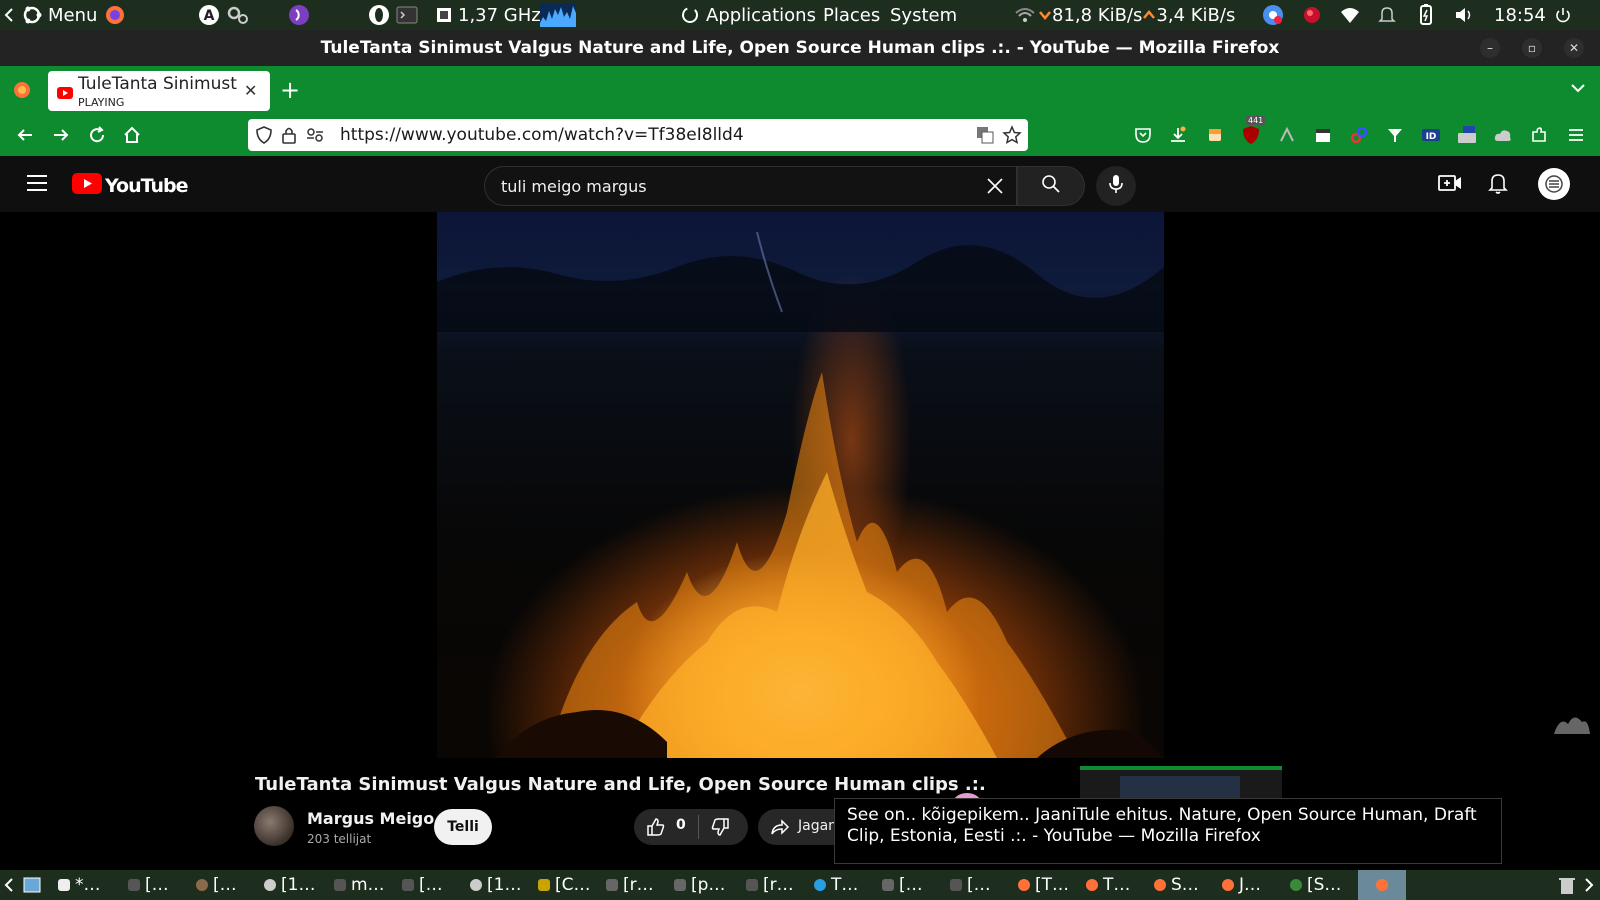 This screenshot has width=1600, height=900. Describe the element at coordinates (130, 185) in the screenshot. I see `youtube-logo: YouTube` at that location.